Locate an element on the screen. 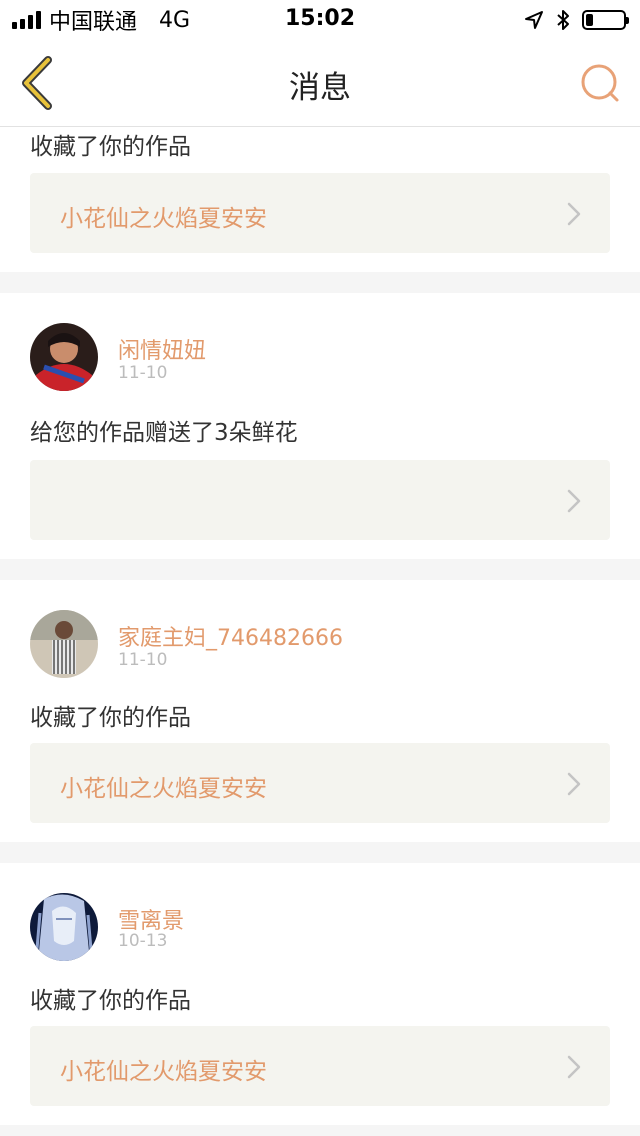  message-text: 给您的作品赠送了3朵鲜花 is located at coordinates (164, 433).